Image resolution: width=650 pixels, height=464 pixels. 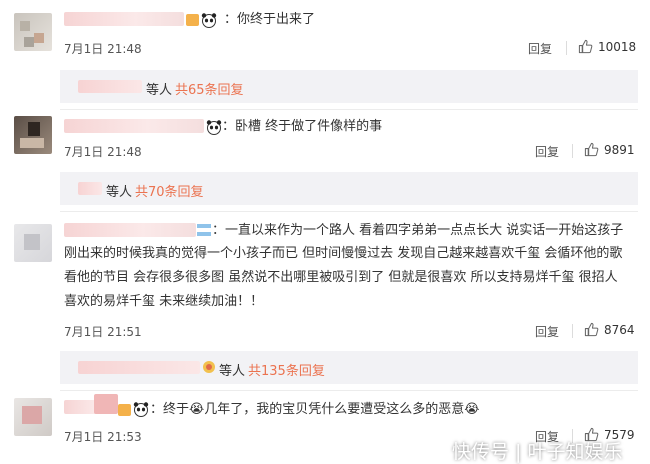 I want to click on sub-replies-bar: 等人 共135条回复, so click(x=349, y=367).